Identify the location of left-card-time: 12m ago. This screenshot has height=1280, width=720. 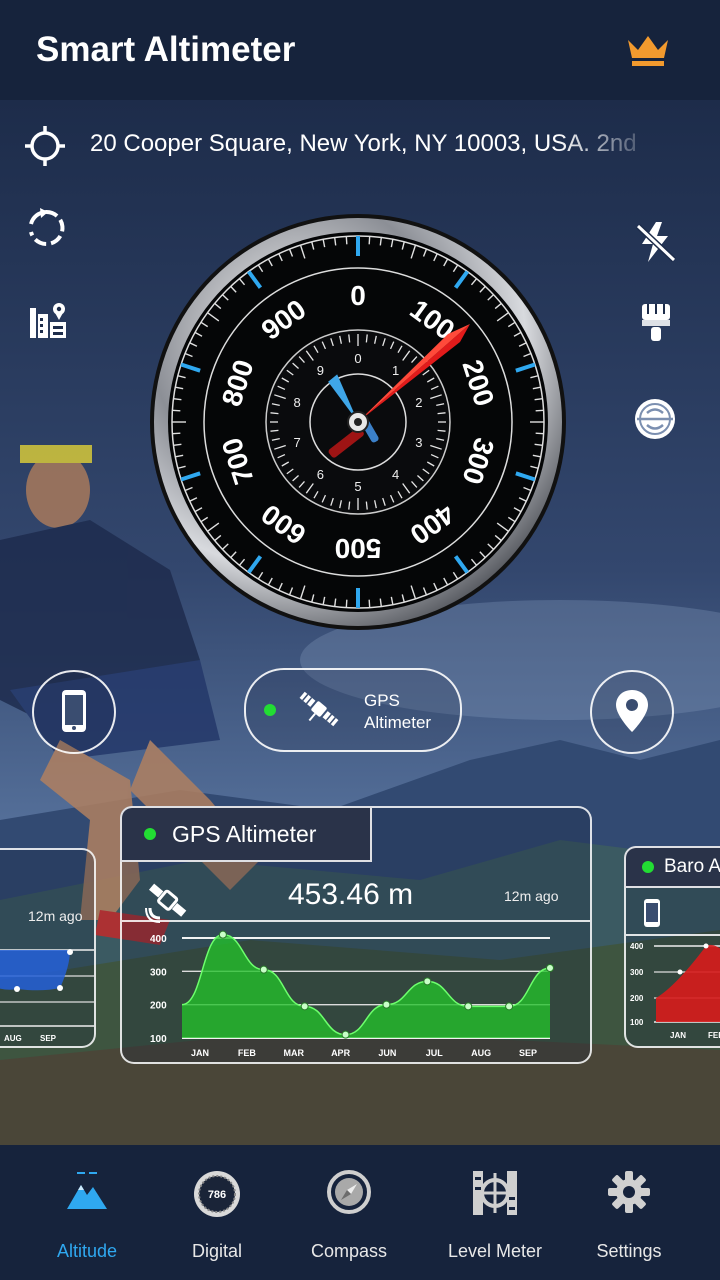
(55, 916).